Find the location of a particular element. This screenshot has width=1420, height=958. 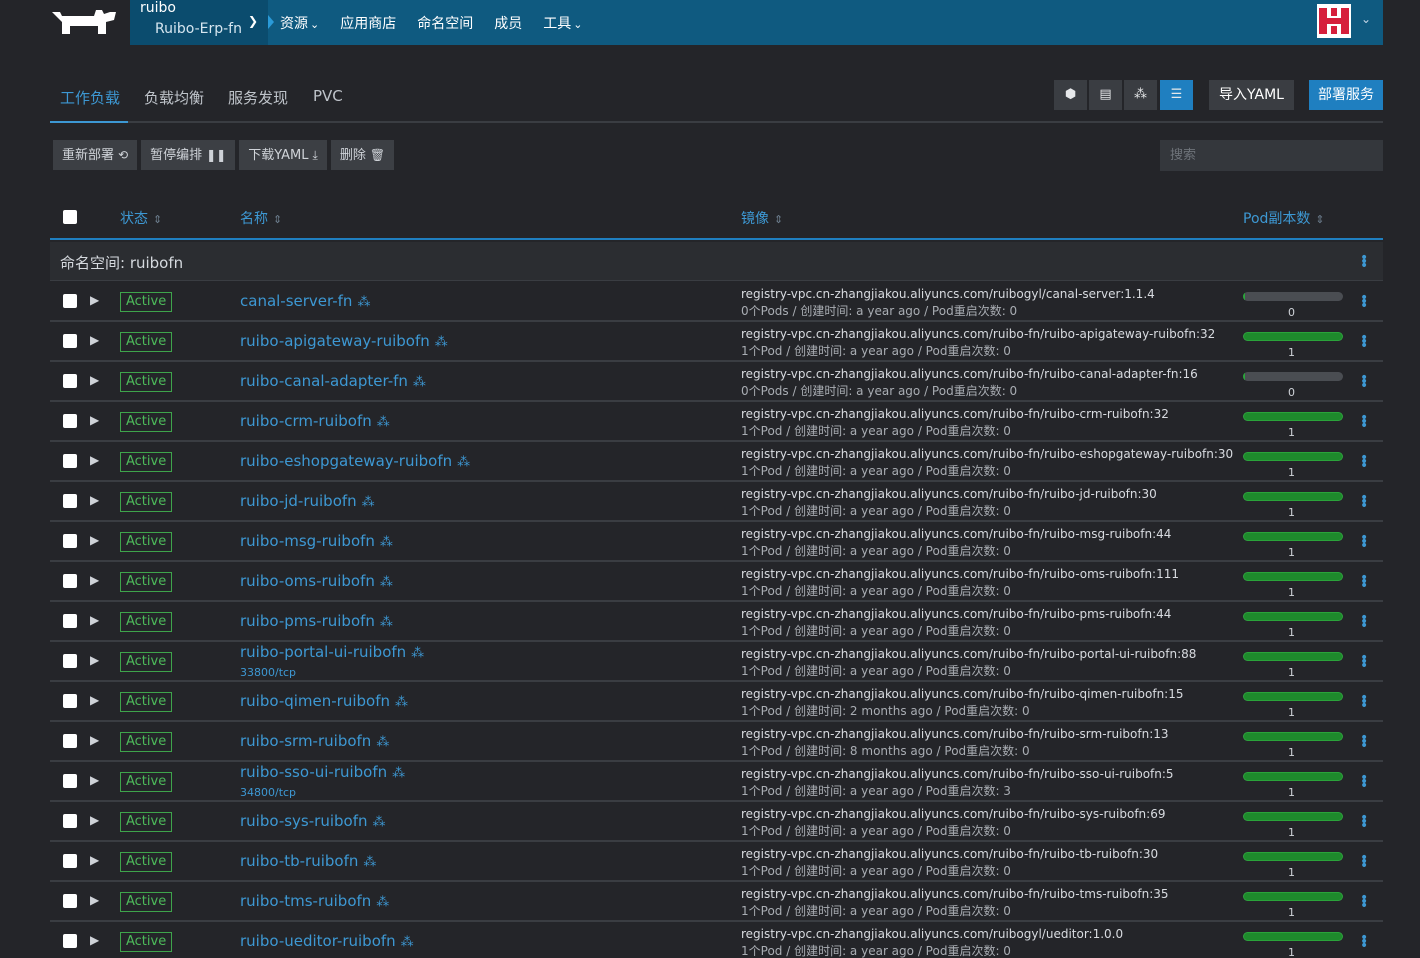

workload-name-link: ruibo-sys-ruibofn ⁂ is located at coordinates (312, 821).